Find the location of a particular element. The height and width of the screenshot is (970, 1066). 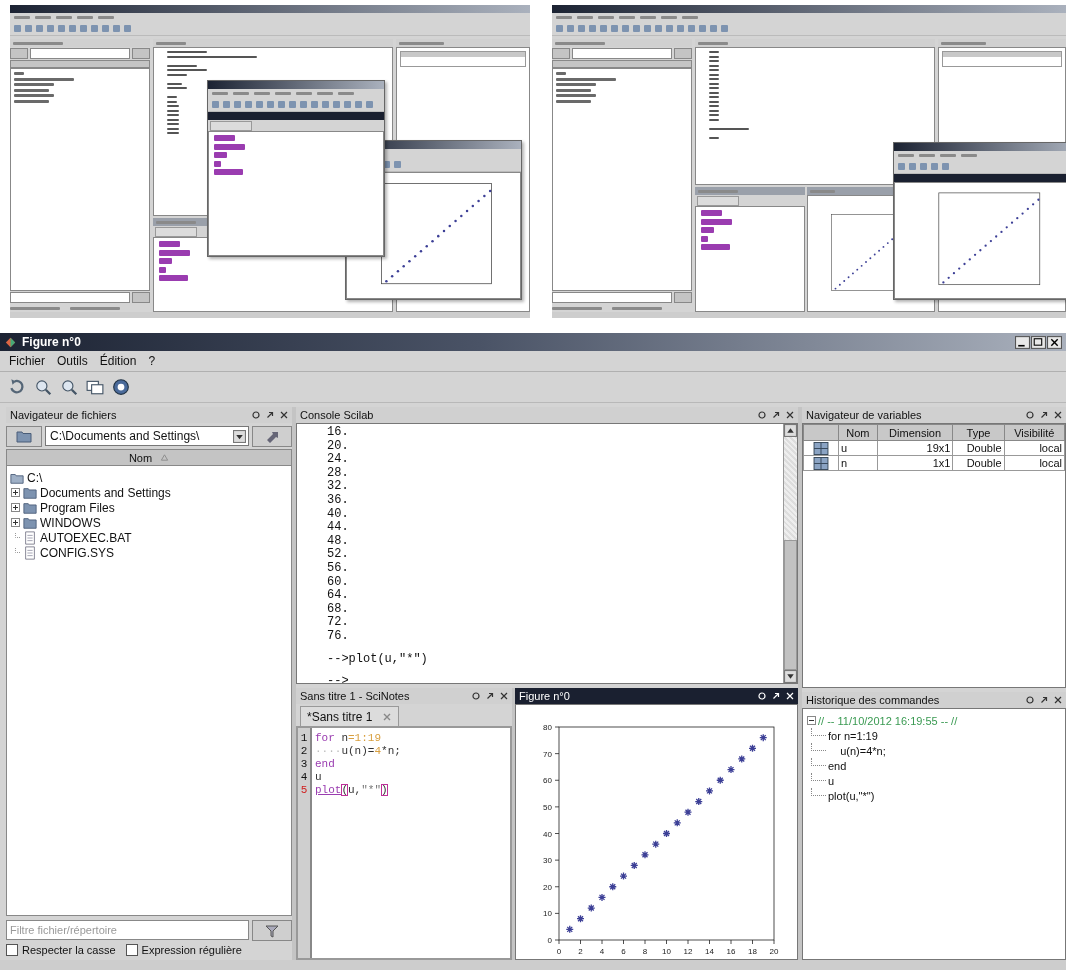

folder-button is located at coordinates (24, 436).